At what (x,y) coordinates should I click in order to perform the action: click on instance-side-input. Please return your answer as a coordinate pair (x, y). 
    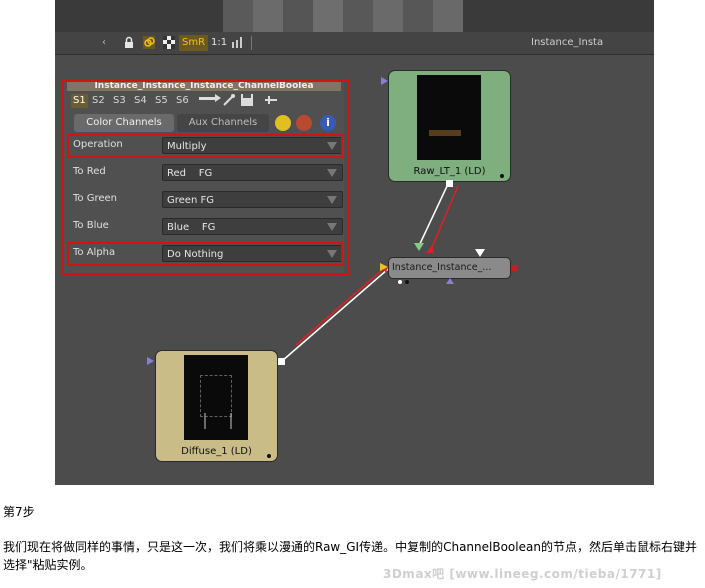
    Looking at the image, I should click on (384, 267).